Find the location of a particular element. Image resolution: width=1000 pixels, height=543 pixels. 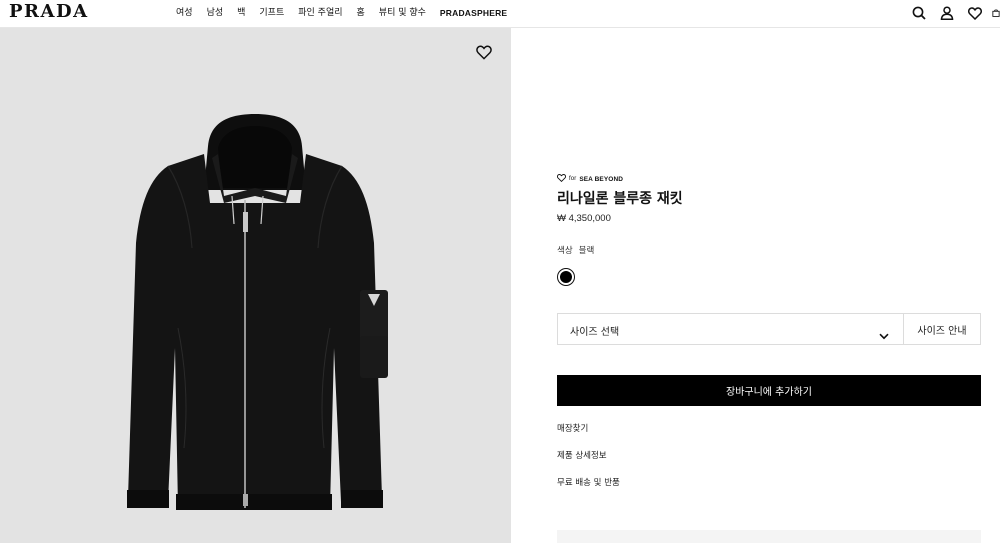

nav-item-women: 여성 is located at coordinates (184, 13).